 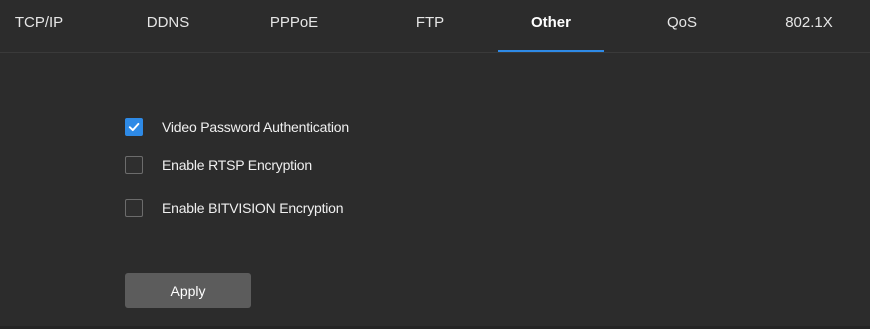 What do you see at coordinates (550, 22) in the screenshot?
I see `tab-label: Other` at bounding box center [550, 22].